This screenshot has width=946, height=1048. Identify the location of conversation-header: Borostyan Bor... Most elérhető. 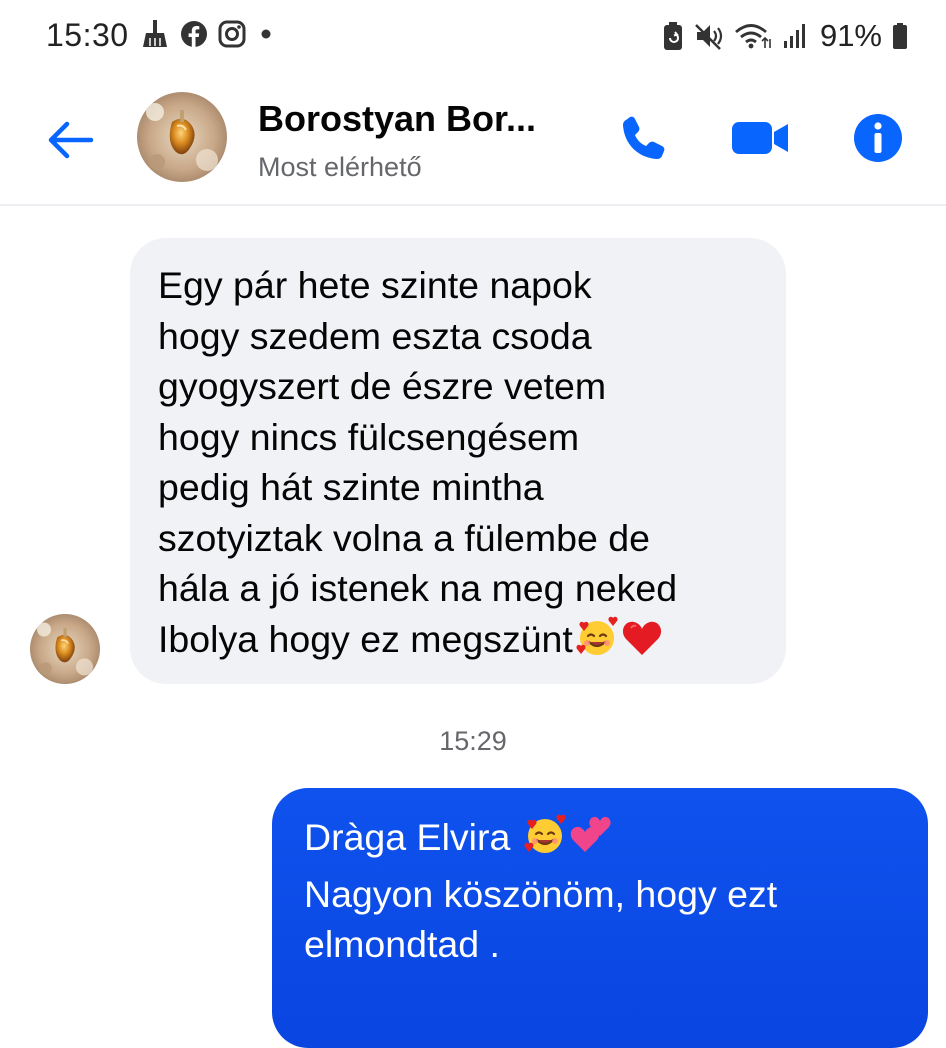
(473, 141).